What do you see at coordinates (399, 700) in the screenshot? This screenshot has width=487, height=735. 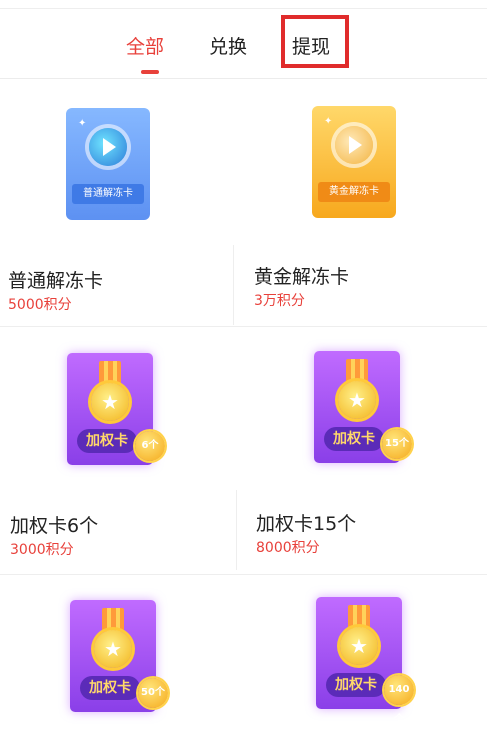 I see `count-badge: 140个` at bounding box center [399, 700].